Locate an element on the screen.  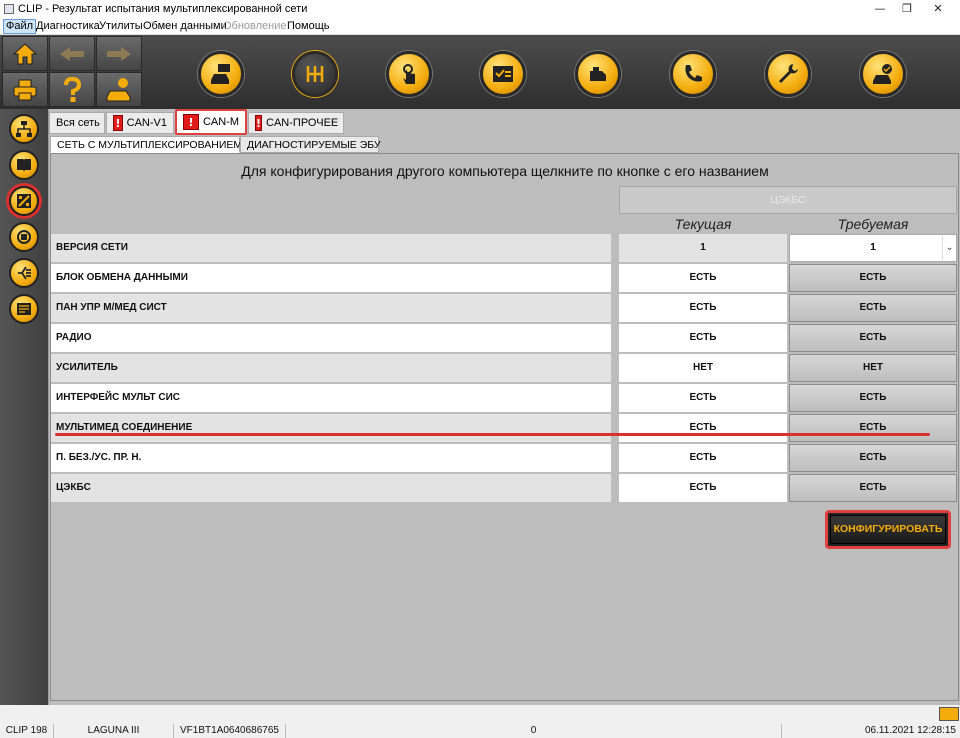
arrow-left-icon is located at coordinates (72, 53).